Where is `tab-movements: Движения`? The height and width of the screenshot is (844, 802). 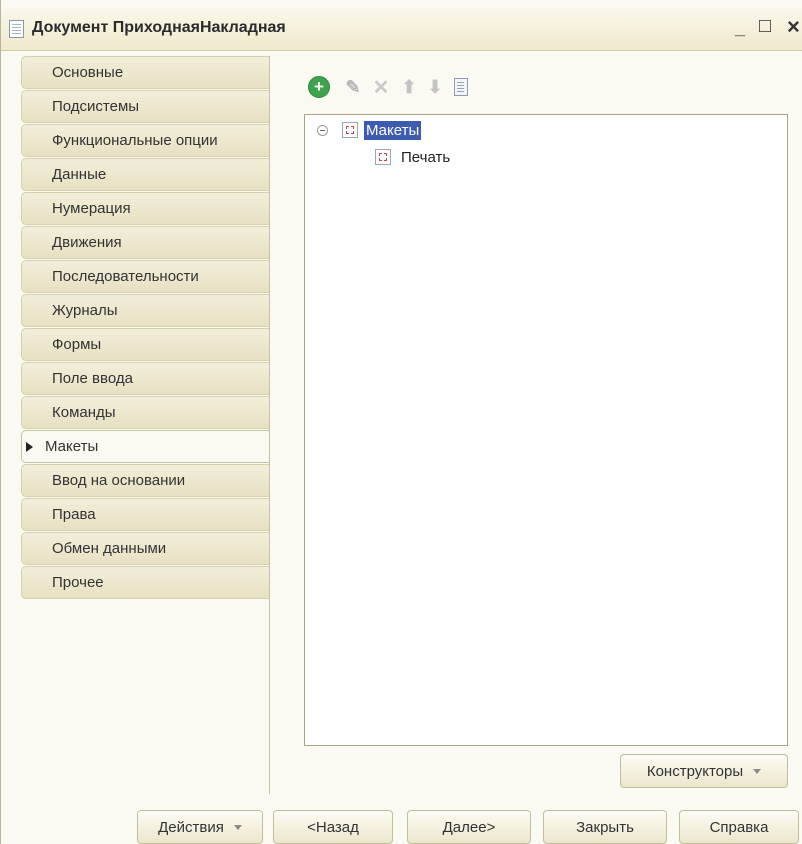
tab-movements: Движения is located at coordinates (145, 242).